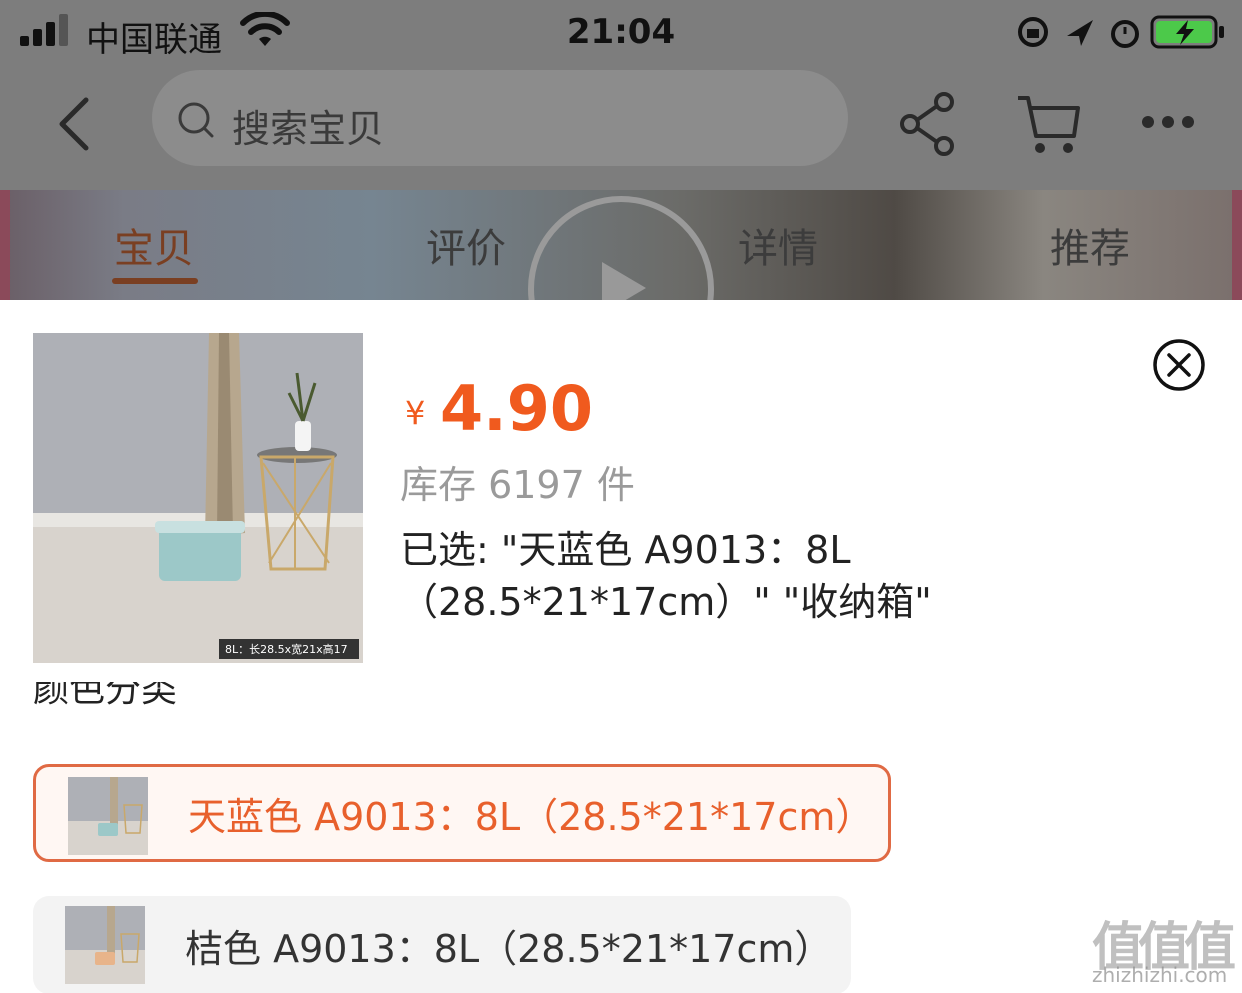 This screenshot has height=993, width=1242. Describe the element at coordinates (666, 602) in the screenshot. I see `selected-line-2: （28.5*21*17cm）" "收纳箱"` at that location.